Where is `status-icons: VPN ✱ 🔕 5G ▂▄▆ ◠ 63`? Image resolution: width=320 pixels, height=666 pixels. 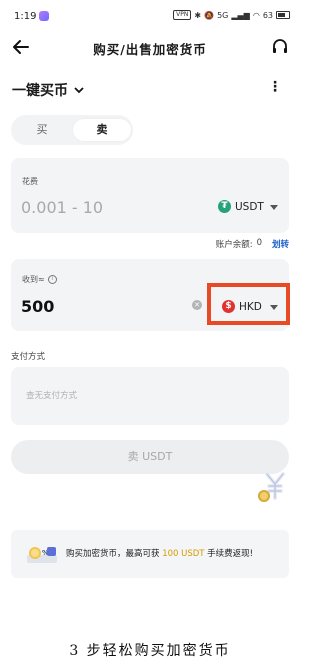
status-icons: VPN ✱ 🔕 5G ▂▄▆ ◠ 63 is located at coordinates (231, 15).